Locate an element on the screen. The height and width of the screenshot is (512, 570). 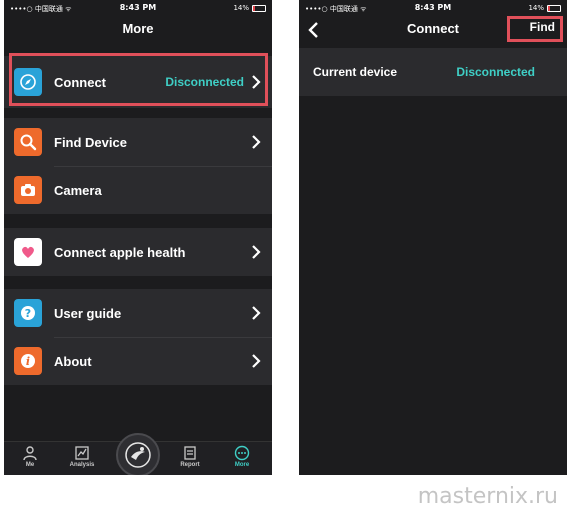
about-label: About is located at coordinates (73, 361).